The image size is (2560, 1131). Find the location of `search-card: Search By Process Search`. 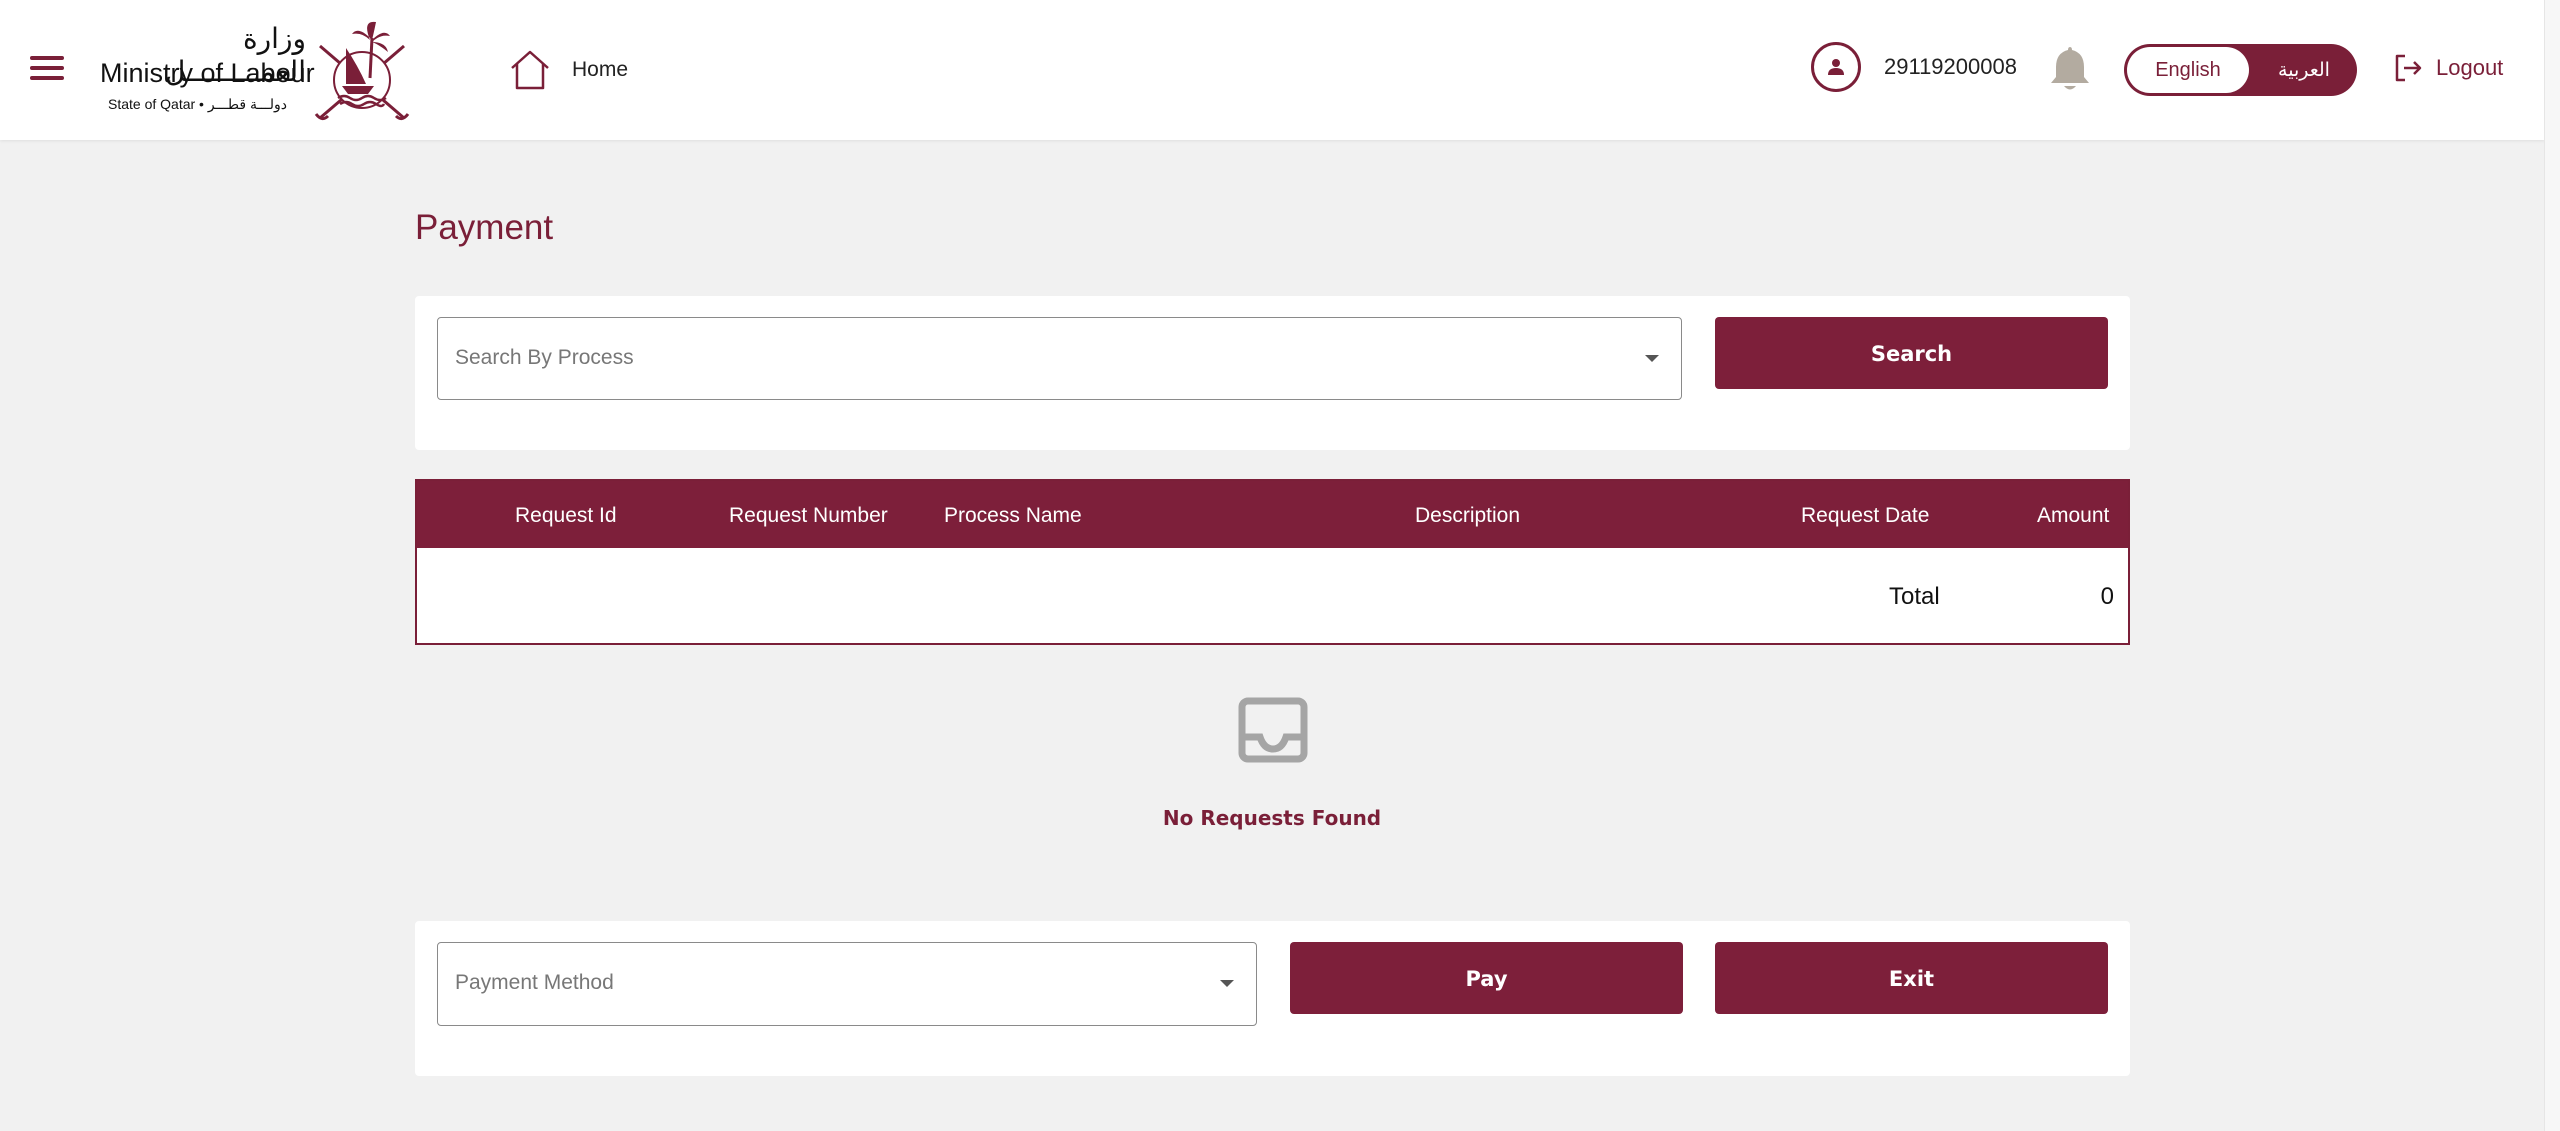

search-card: Search By Process Search is located at coordinates (1272, 373).